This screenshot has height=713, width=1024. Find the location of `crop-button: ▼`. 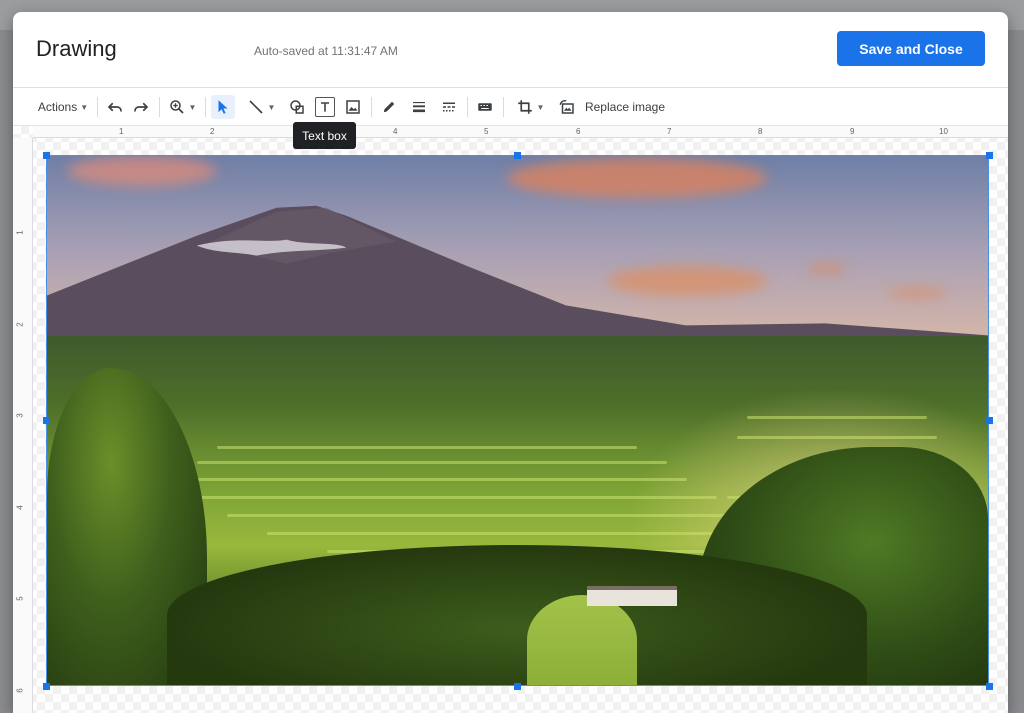

crop-button: ▼ is located at coordinates (530, 107).